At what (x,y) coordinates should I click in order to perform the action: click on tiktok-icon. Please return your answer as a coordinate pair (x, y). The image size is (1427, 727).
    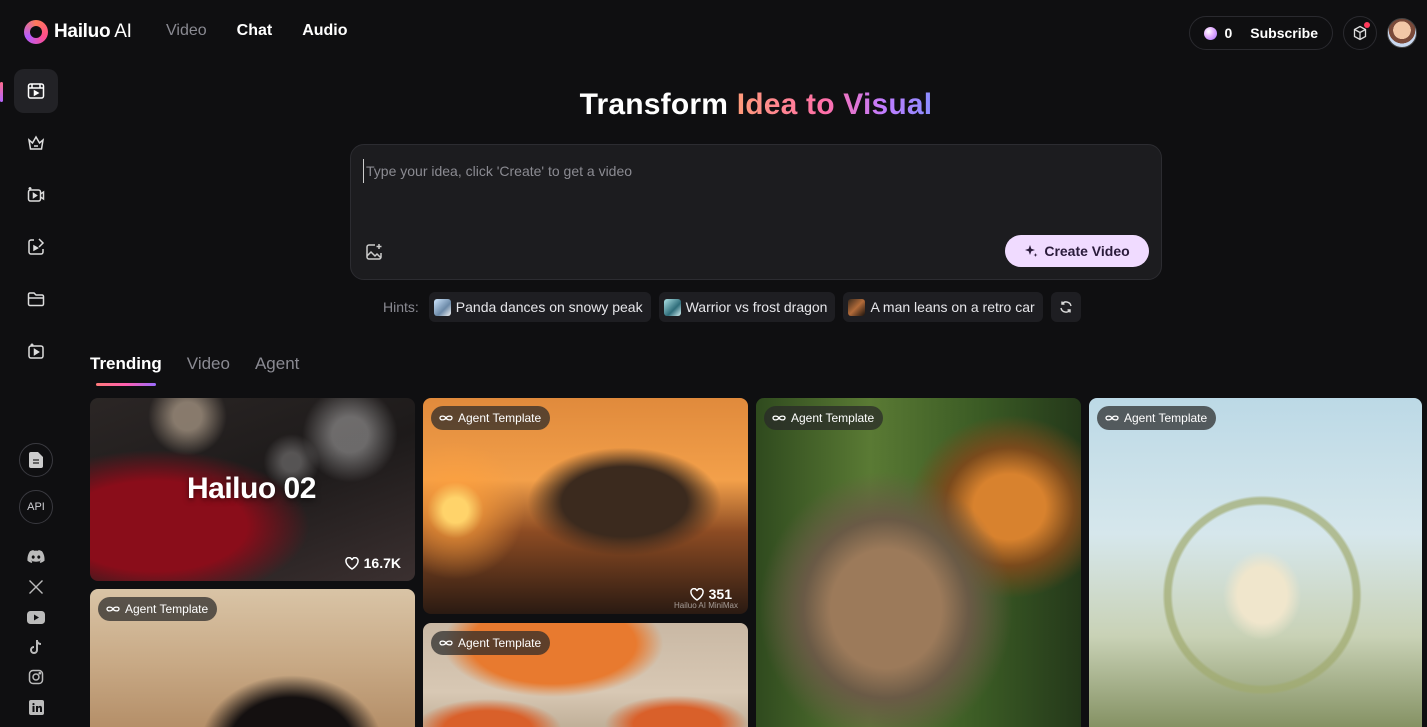
    Looking at the image, I should click on (36, 647).